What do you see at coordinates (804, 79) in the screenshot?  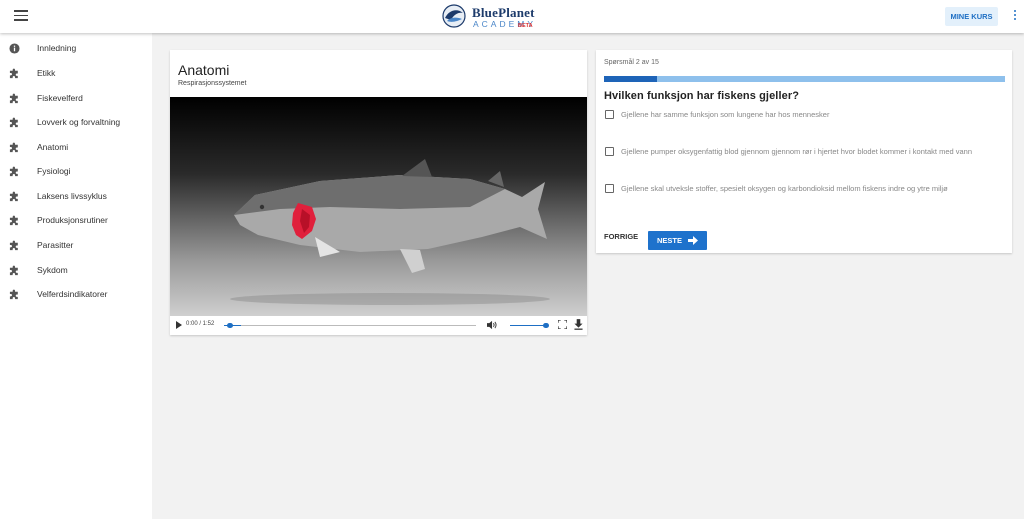 I see `quiz-progress-bar` at bounding box center [804, 79].